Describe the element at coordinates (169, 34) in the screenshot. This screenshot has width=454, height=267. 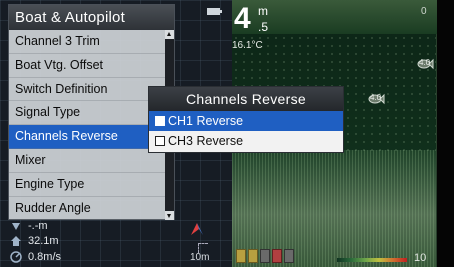
I see `scroll-up-icon` at that location.